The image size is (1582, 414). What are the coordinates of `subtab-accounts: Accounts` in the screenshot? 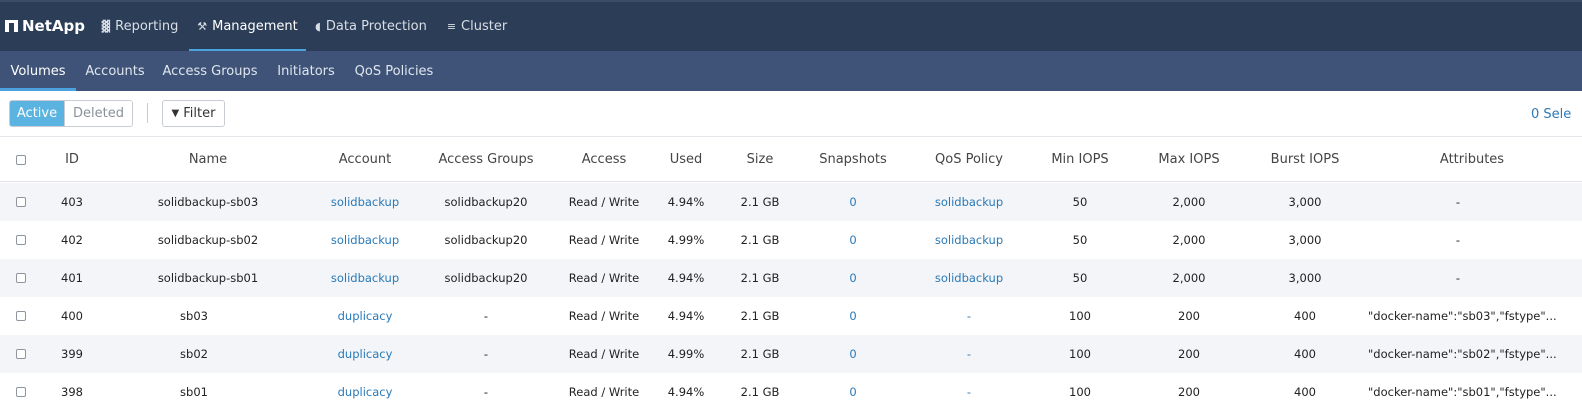 It's located at (115, 71).